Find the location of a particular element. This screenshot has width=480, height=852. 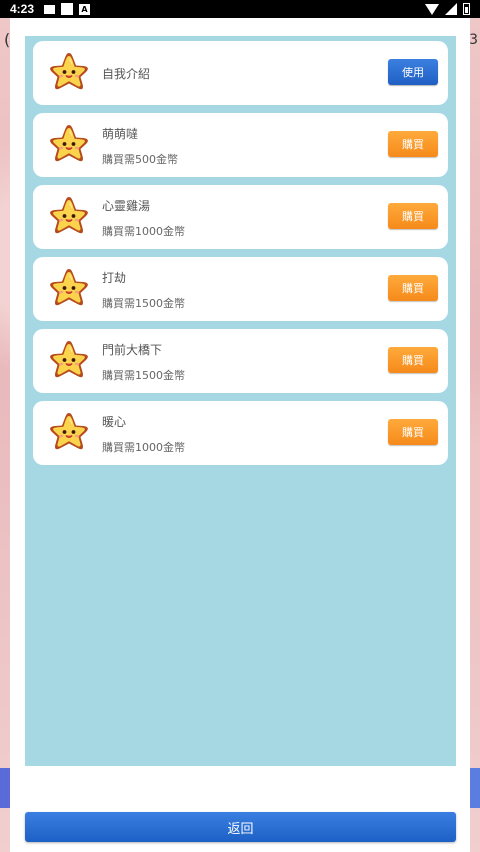

notification-icons: A is located at coordinates (67, 9).